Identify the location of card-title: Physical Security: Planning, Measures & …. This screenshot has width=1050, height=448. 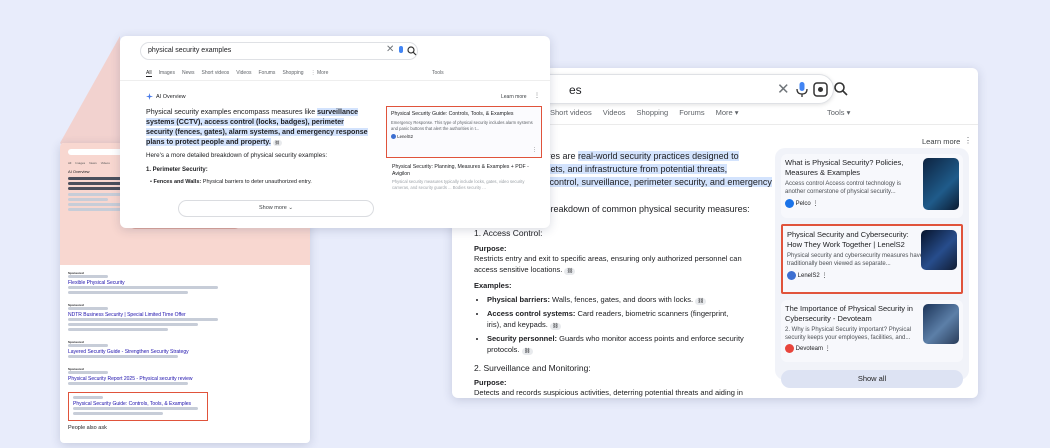
(463, 171).